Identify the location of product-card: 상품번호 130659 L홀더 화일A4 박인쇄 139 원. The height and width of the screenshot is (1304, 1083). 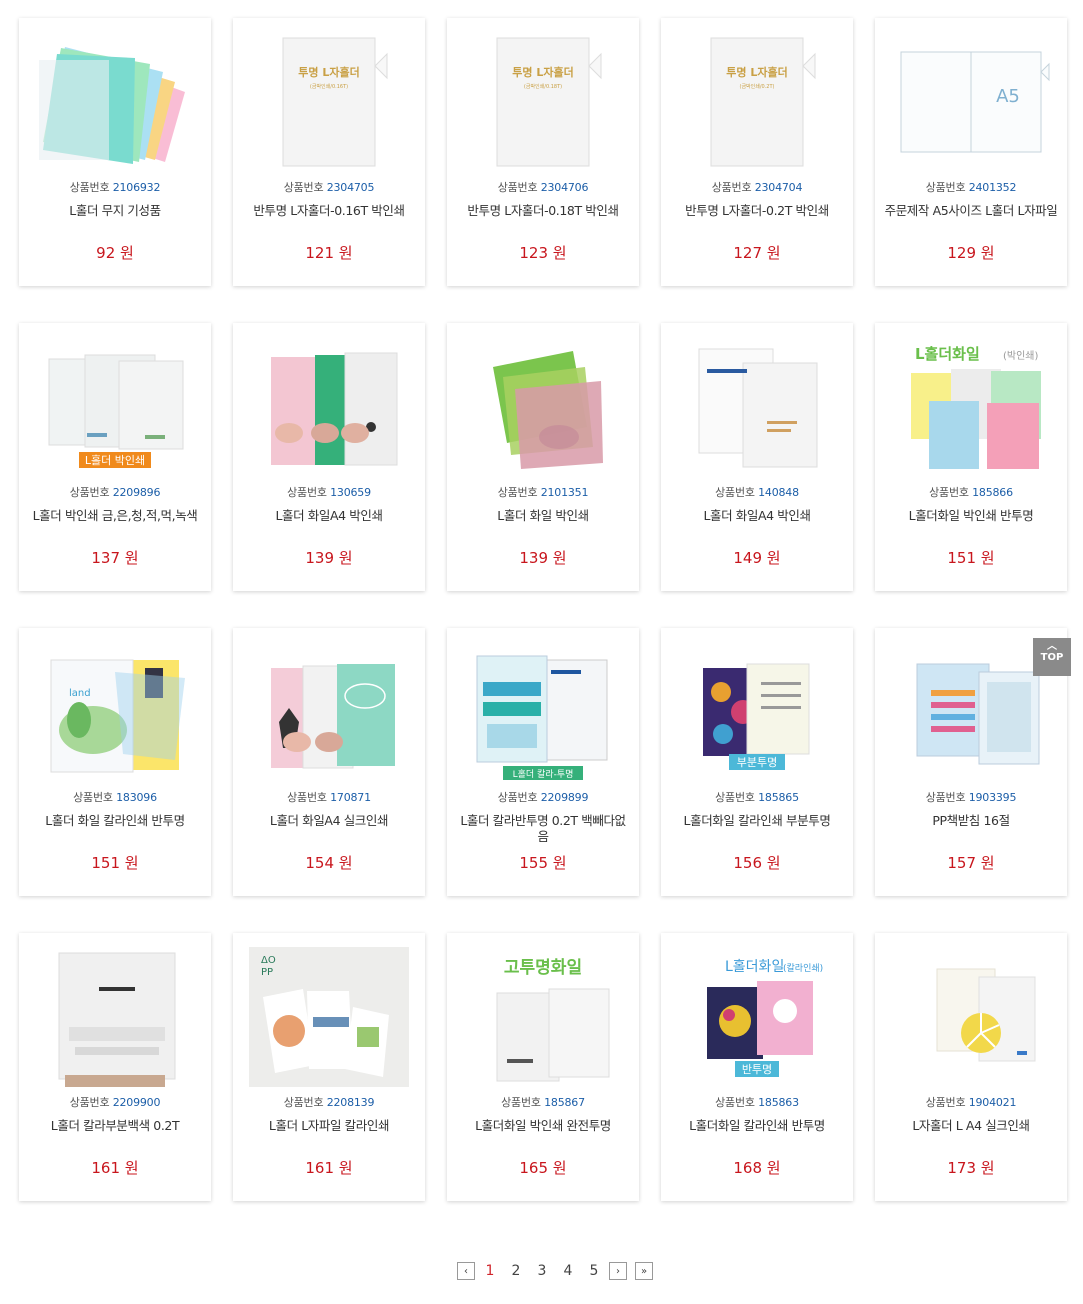
(329, 457).